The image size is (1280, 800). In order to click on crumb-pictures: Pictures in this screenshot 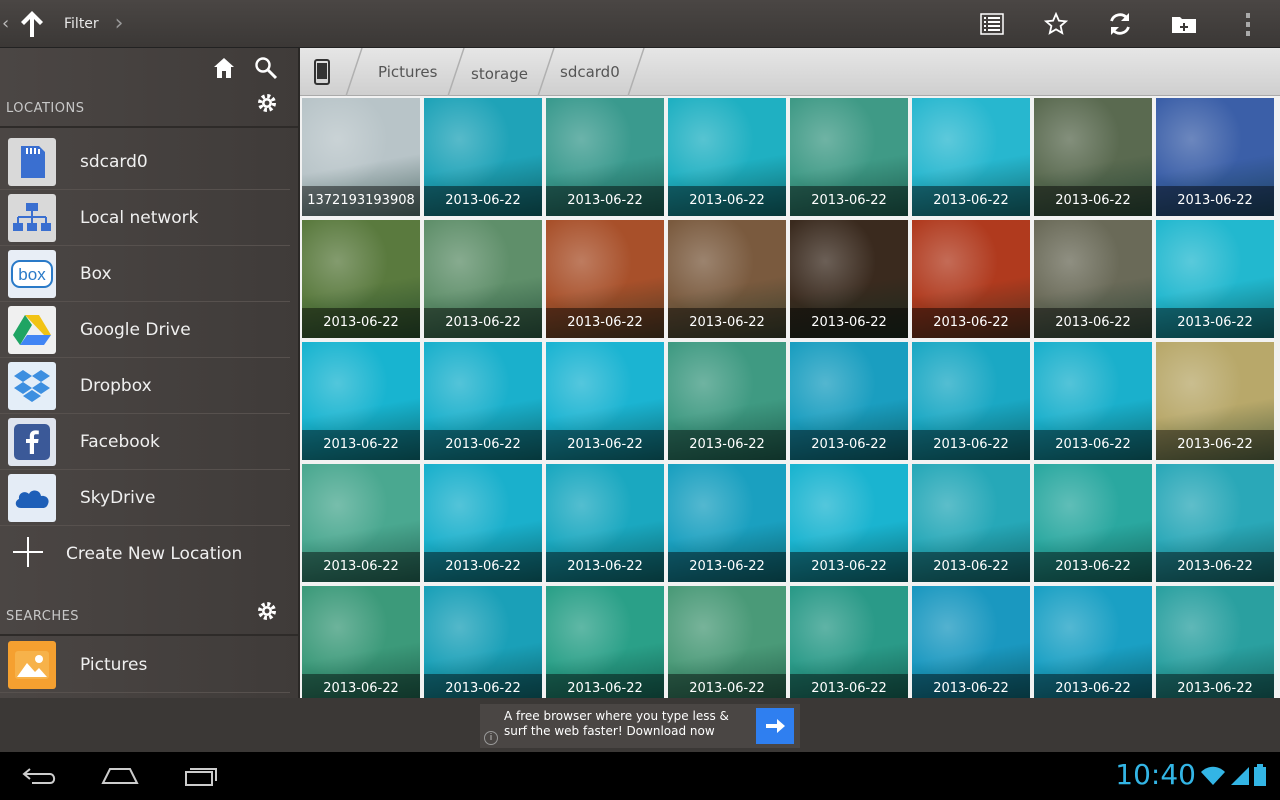, I will do `click(407, 72)`.